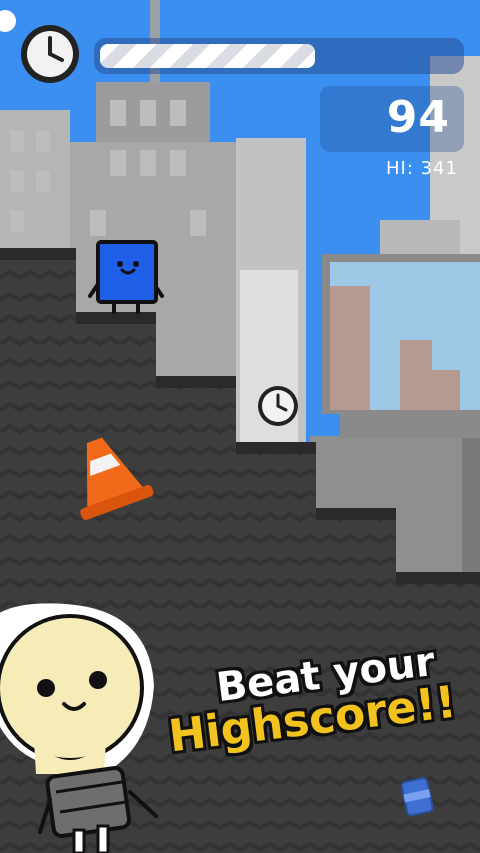 The width and height of the screenshot is (480, 853). I want to click on score-panel: 94, so click(392, 119).